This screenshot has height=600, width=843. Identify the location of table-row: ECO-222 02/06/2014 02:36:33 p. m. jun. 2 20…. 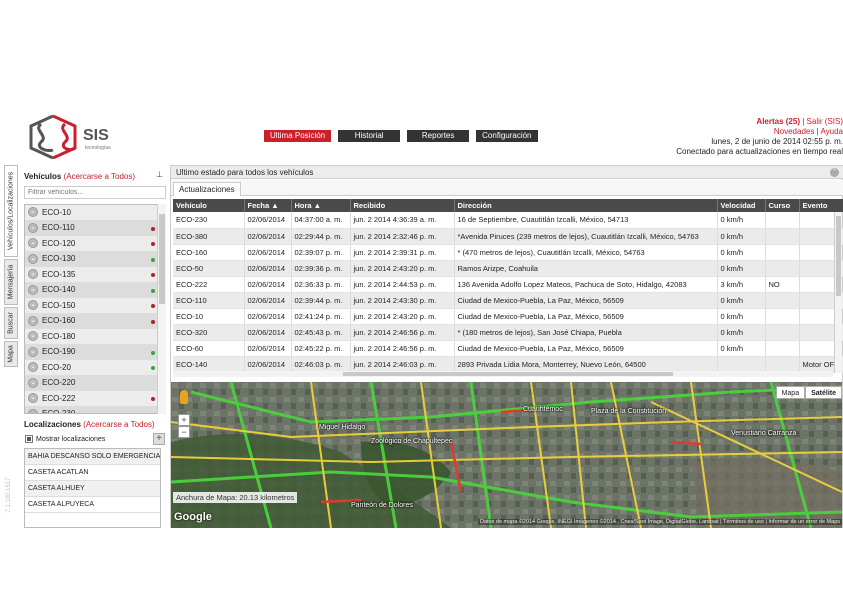
(508, 284).